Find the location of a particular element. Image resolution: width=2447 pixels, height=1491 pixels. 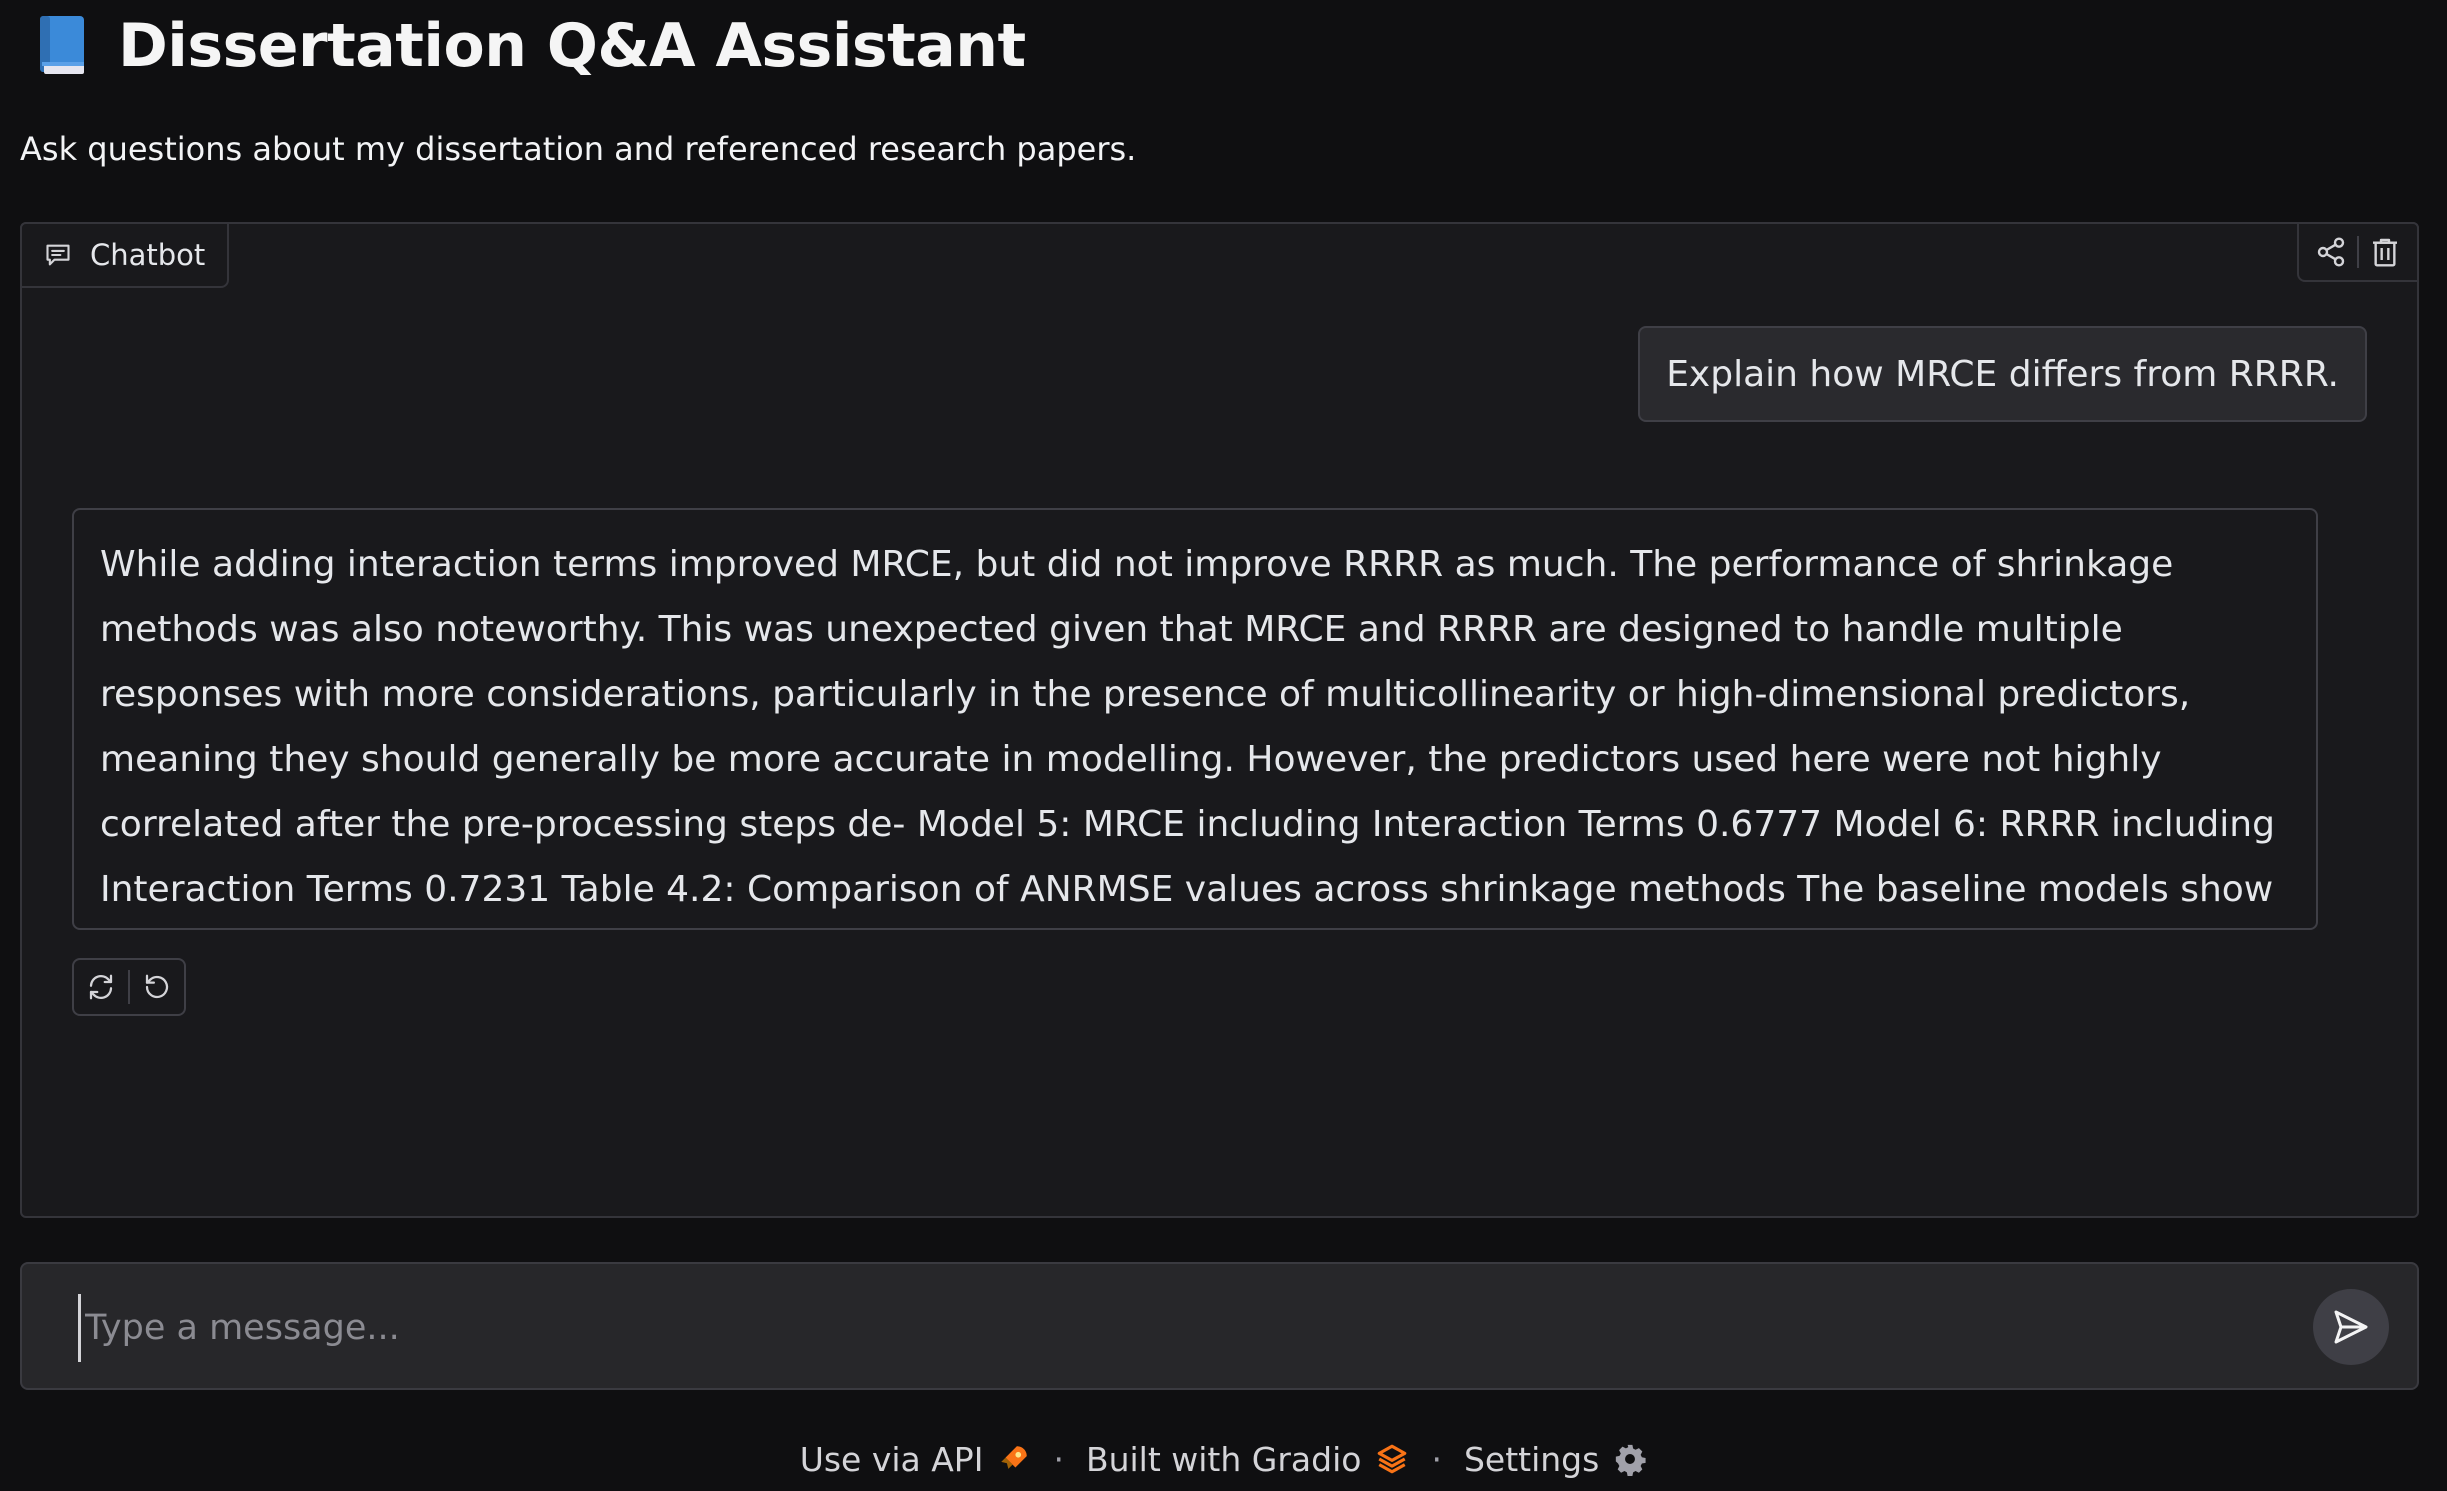

header: Dissertation Q&A Assistant is located at coordinates (530, 46).